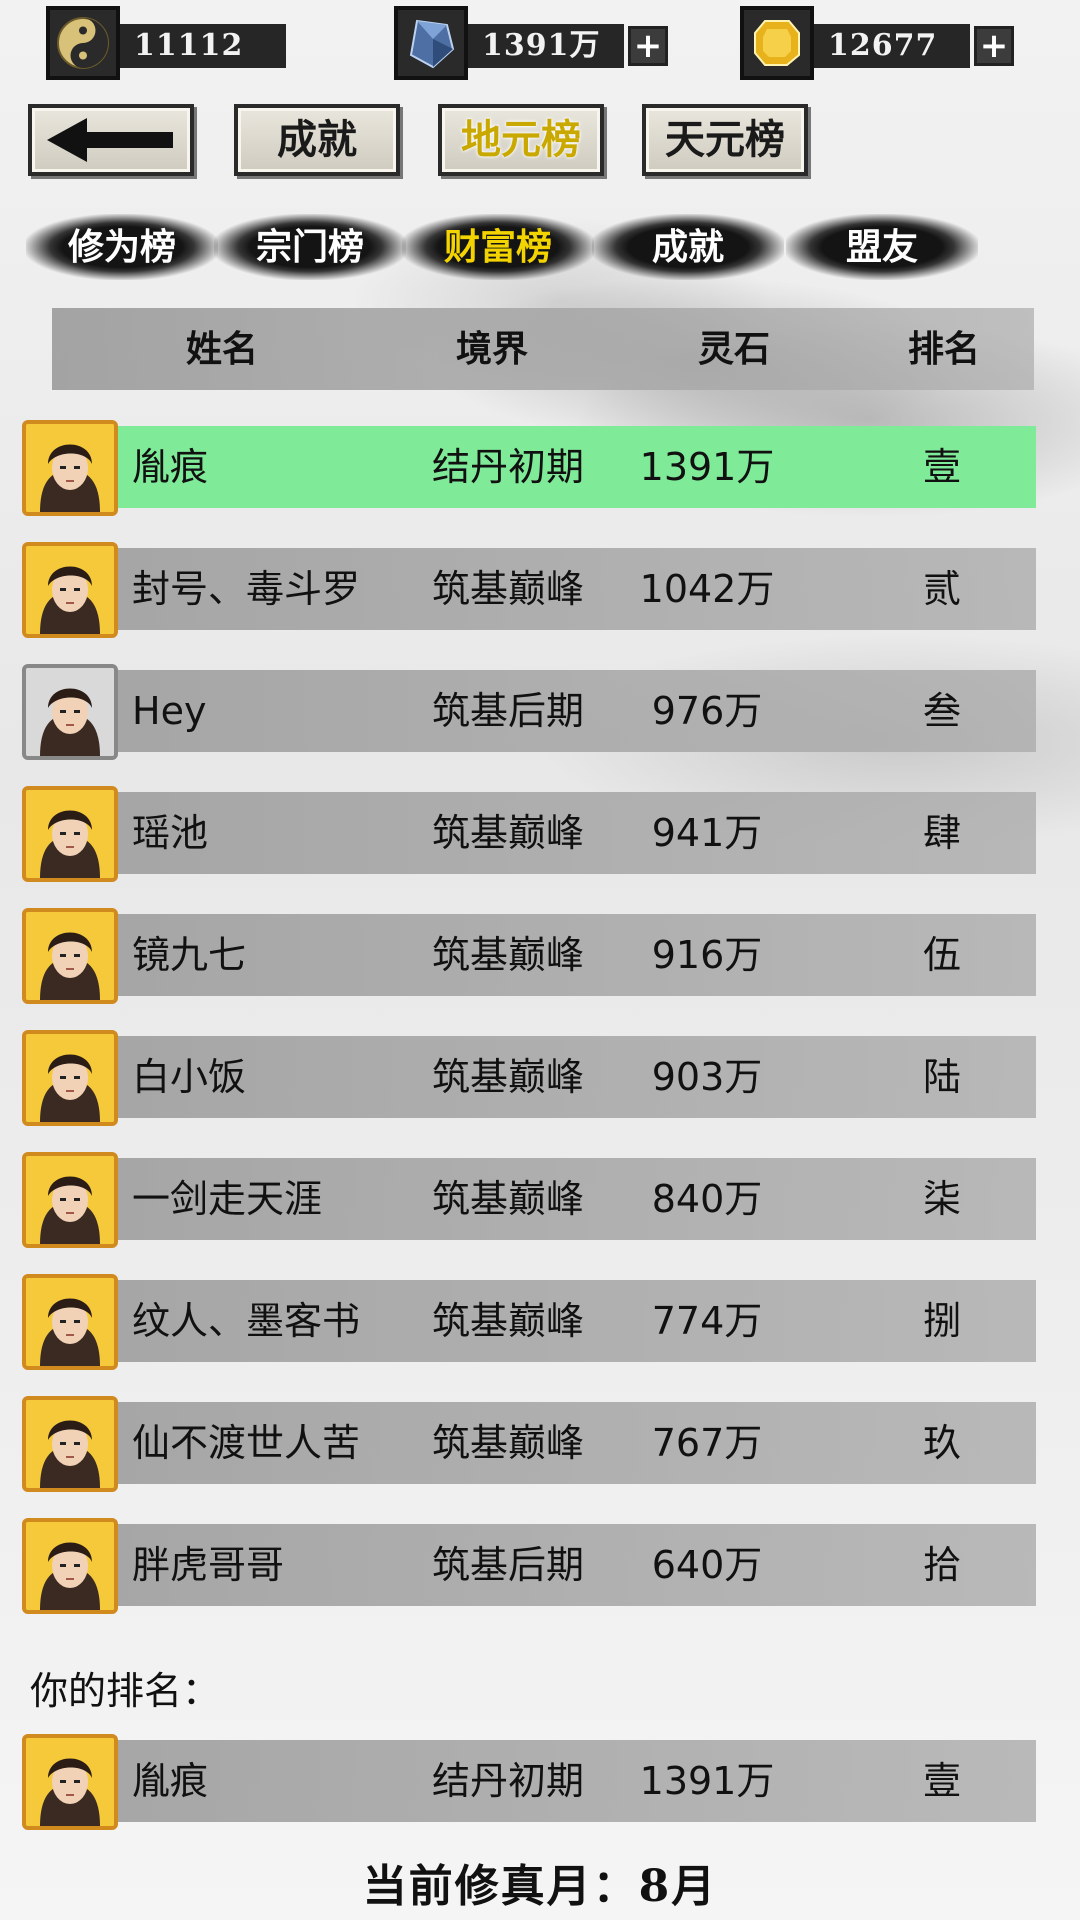  What do you see at coordinates (707, 833) in the screenshot?
I see `player-spirit-stones: 941万` at bounding box center [707, 833].